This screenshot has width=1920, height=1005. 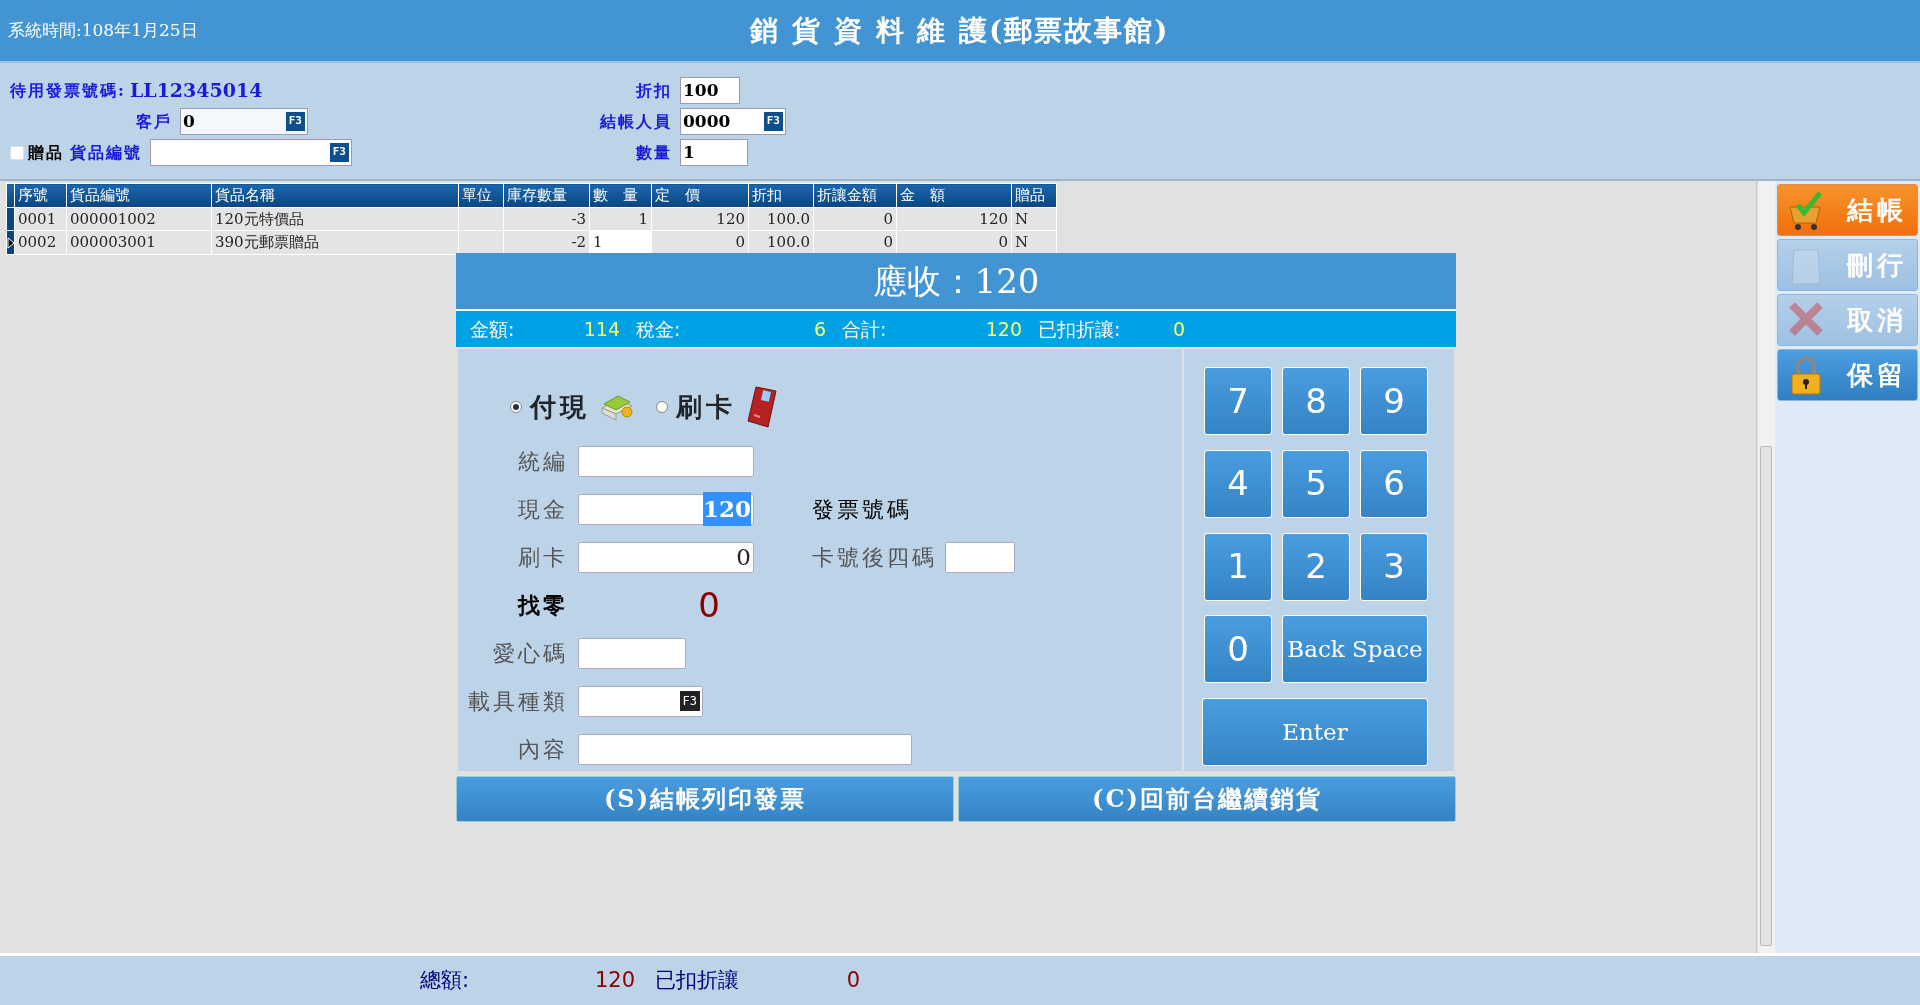 What do you see at coordinates (781, 195) in the screenshot?
I see `column-header: 折扣` at bounding box center [781, 195].